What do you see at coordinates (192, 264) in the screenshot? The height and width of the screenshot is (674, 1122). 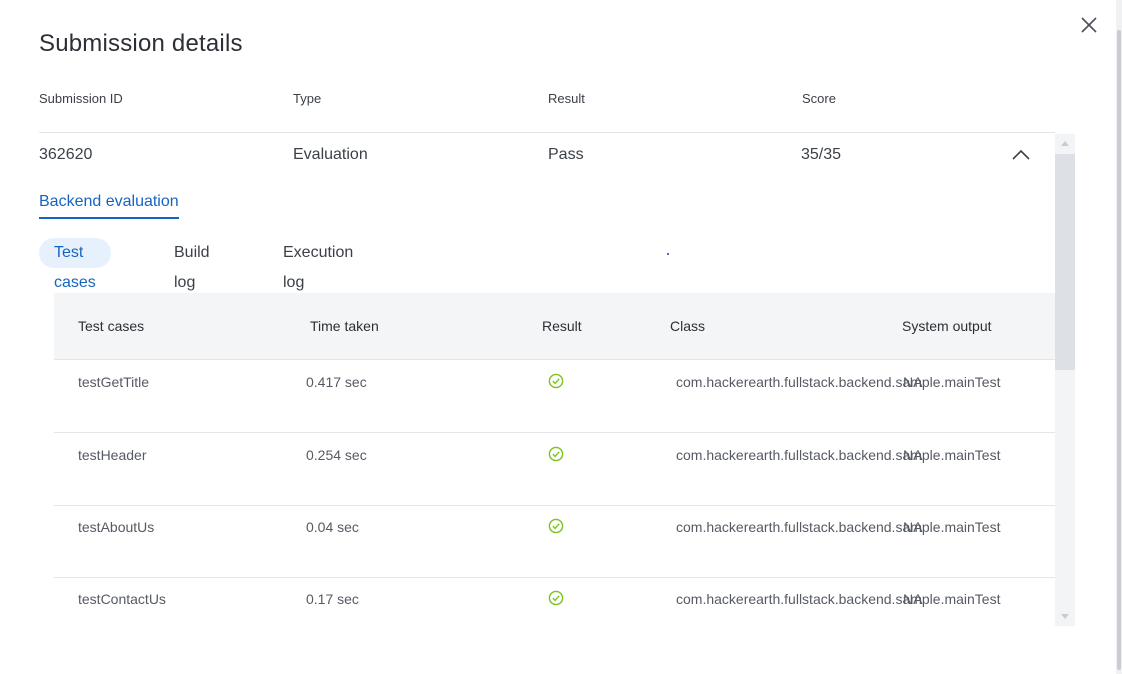 I see `tab-build-log: Build log` at bounding box center [192, 264].